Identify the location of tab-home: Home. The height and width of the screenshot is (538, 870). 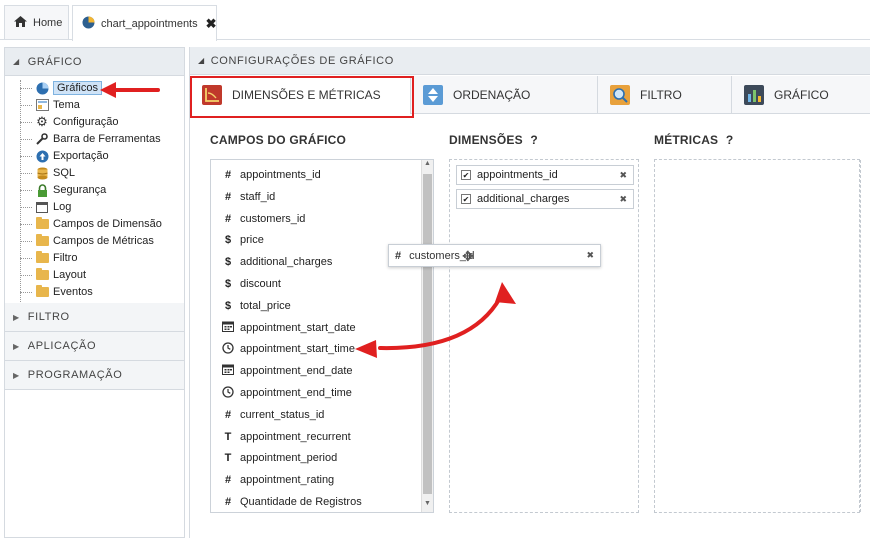
(36, 22).